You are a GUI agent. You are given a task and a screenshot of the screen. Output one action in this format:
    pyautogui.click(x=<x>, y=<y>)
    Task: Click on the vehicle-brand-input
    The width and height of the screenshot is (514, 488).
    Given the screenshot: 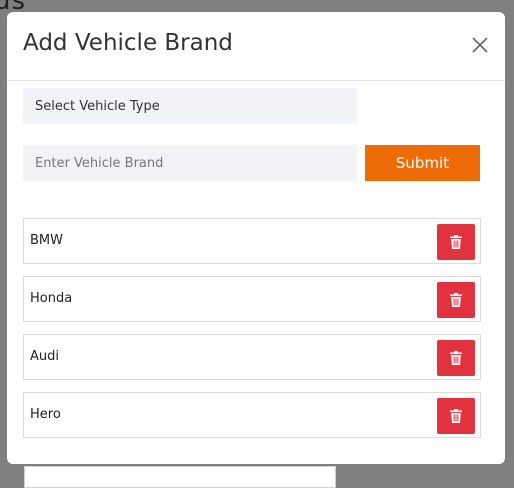 What is the action you would take?
    pyautogui.click(x=190, y=163)
    